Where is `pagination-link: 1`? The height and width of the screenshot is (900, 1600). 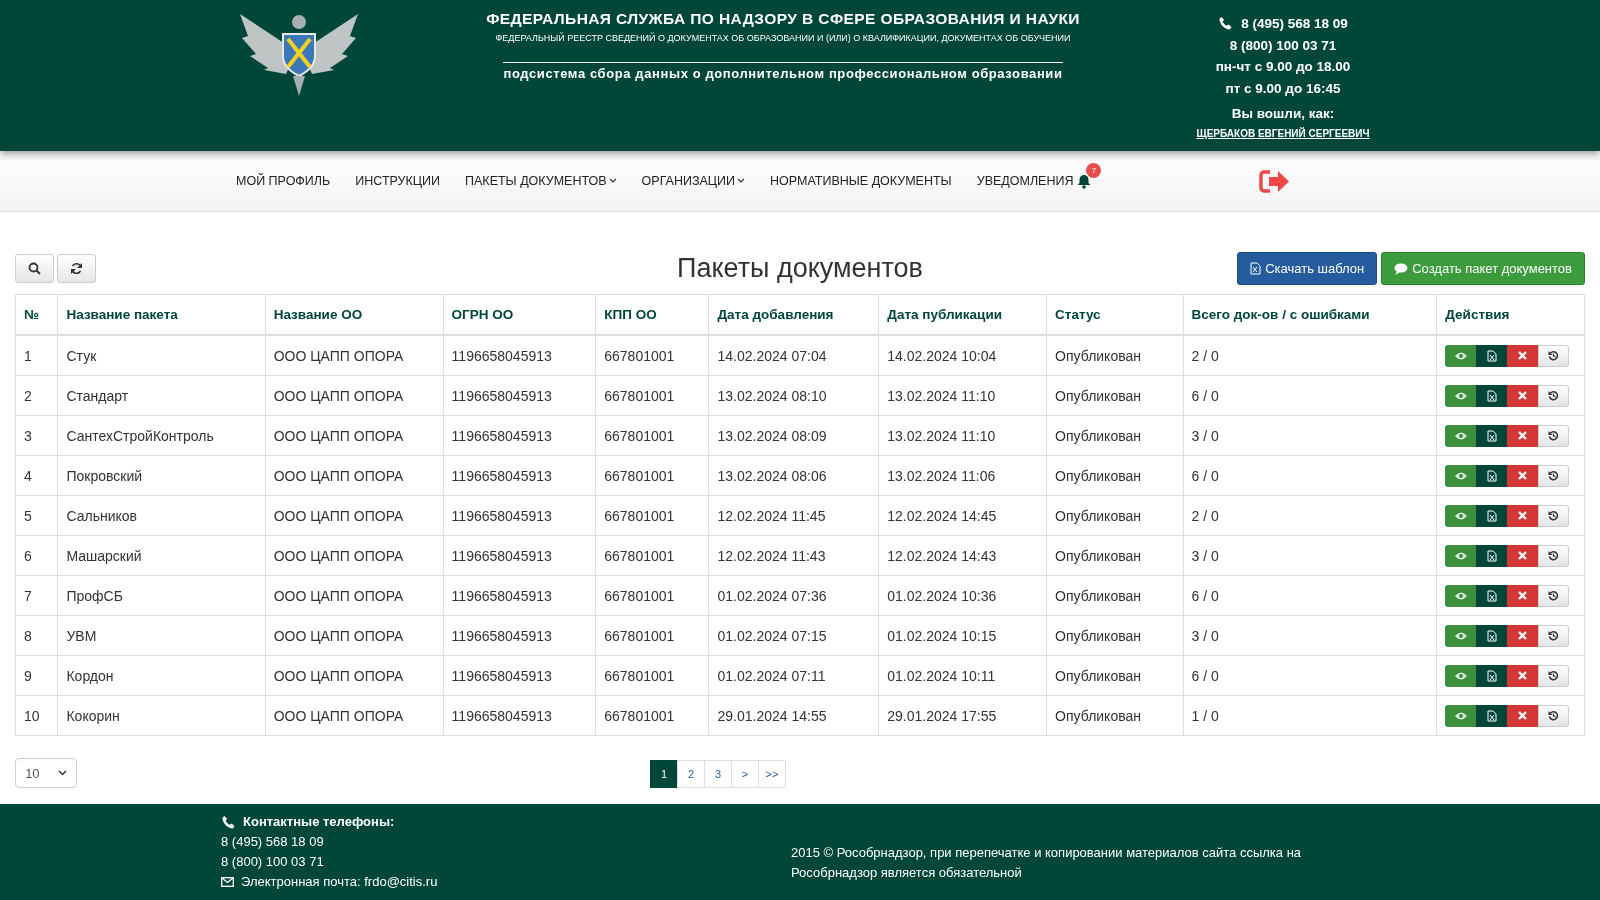 pagination-link: 1 is located at coordinates (664, 774).